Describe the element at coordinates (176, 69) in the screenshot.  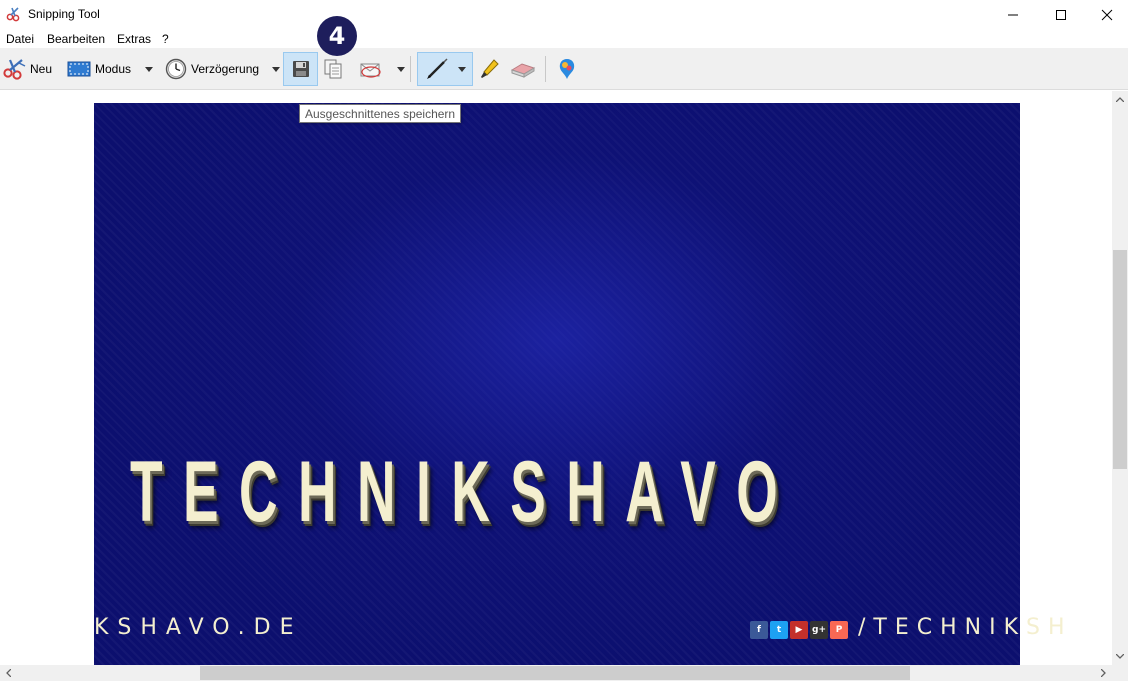
I see `clock-icon` at that location.